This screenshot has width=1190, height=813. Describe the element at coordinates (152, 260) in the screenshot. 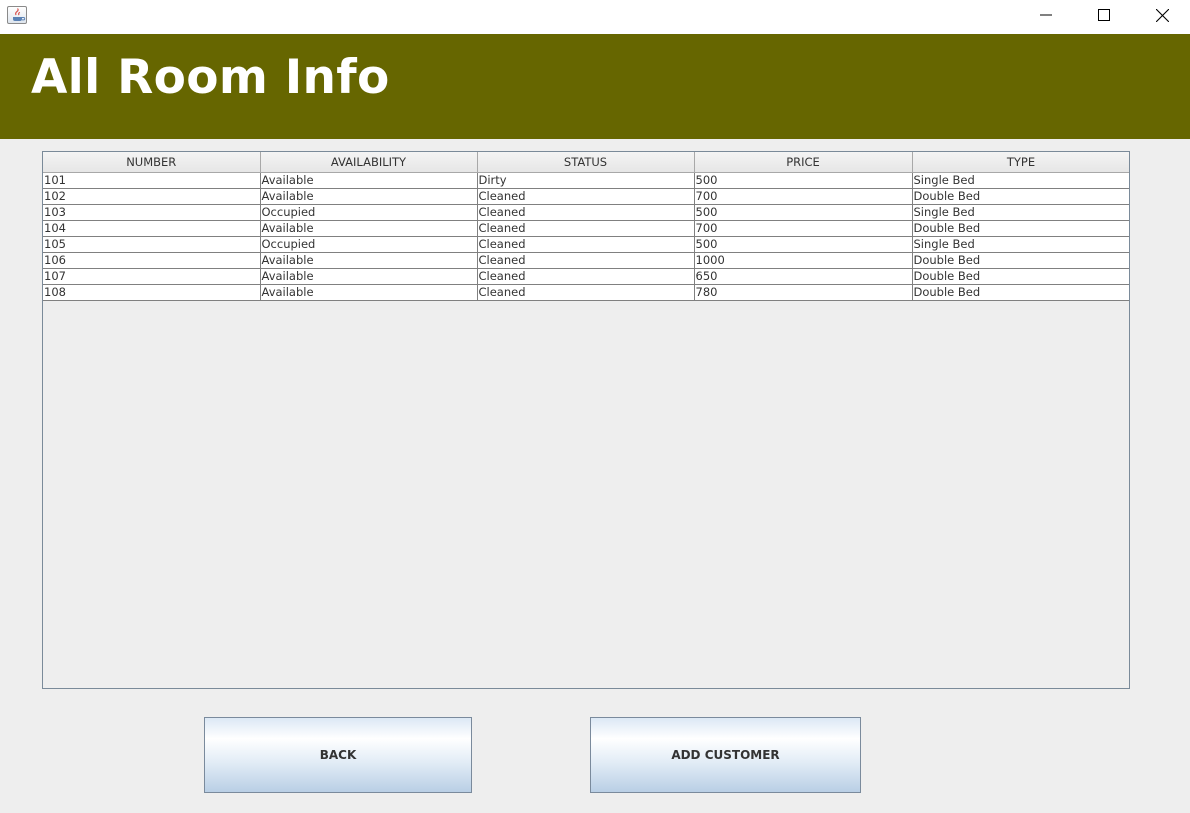

I see `cell-number: 106` at that location.